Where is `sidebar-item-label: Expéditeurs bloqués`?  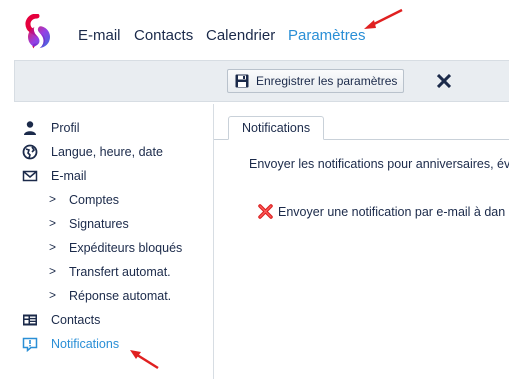 sidebar-item-label: Expéditeurs bloqués is located at coordinates (126, 248).